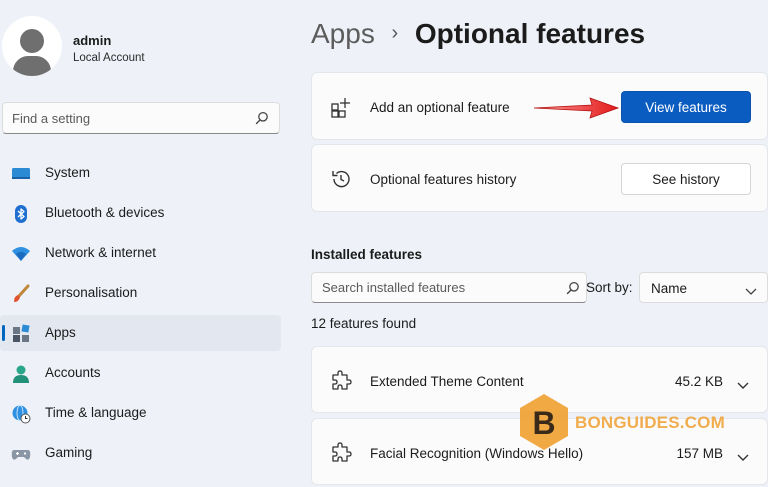 This screenshot has height=487, width=768. What do you see at coordinates (437, 287) in the screenshot?
I see `installed-features-search-input` at bounding box center [437, 287].